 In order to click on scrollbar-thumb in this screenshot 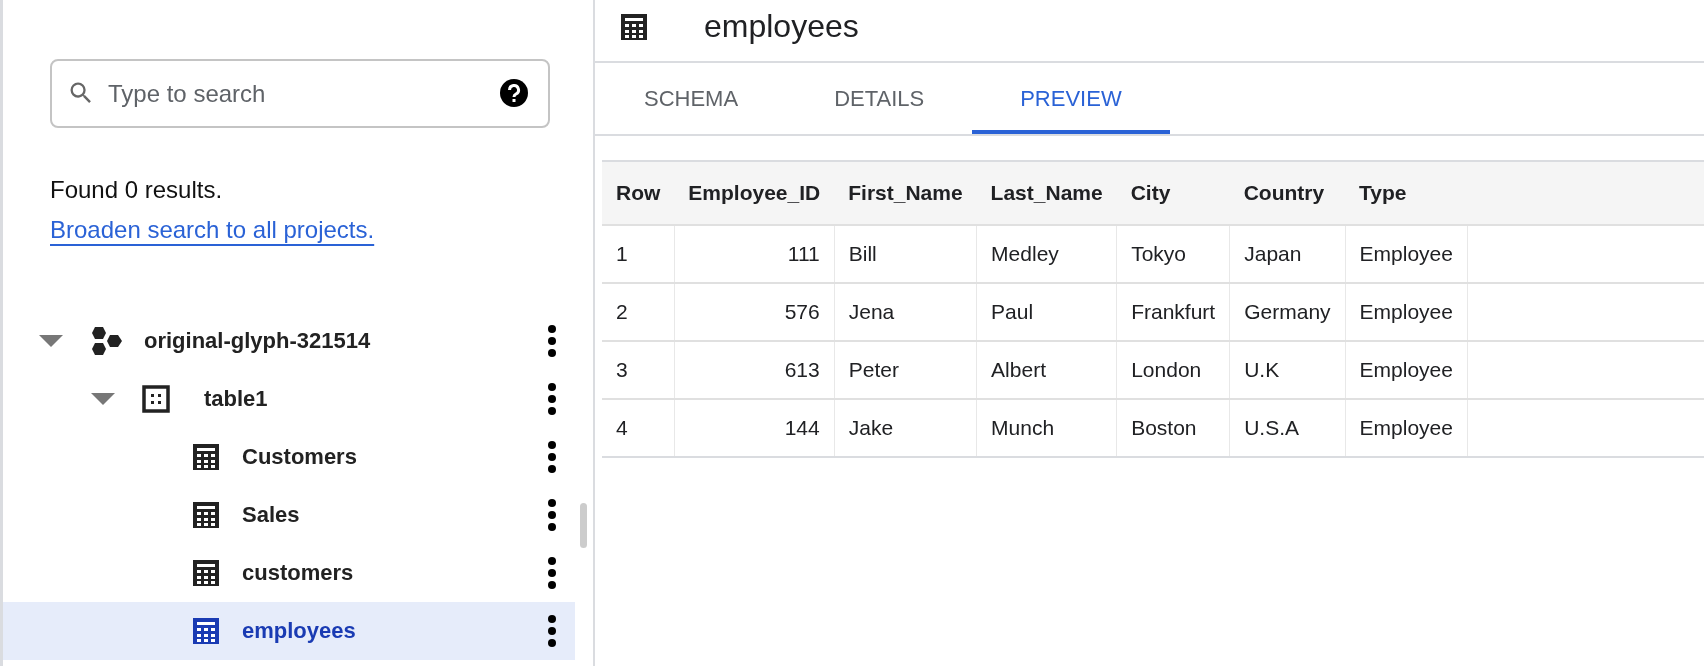, I will do `click(583, 525)`.